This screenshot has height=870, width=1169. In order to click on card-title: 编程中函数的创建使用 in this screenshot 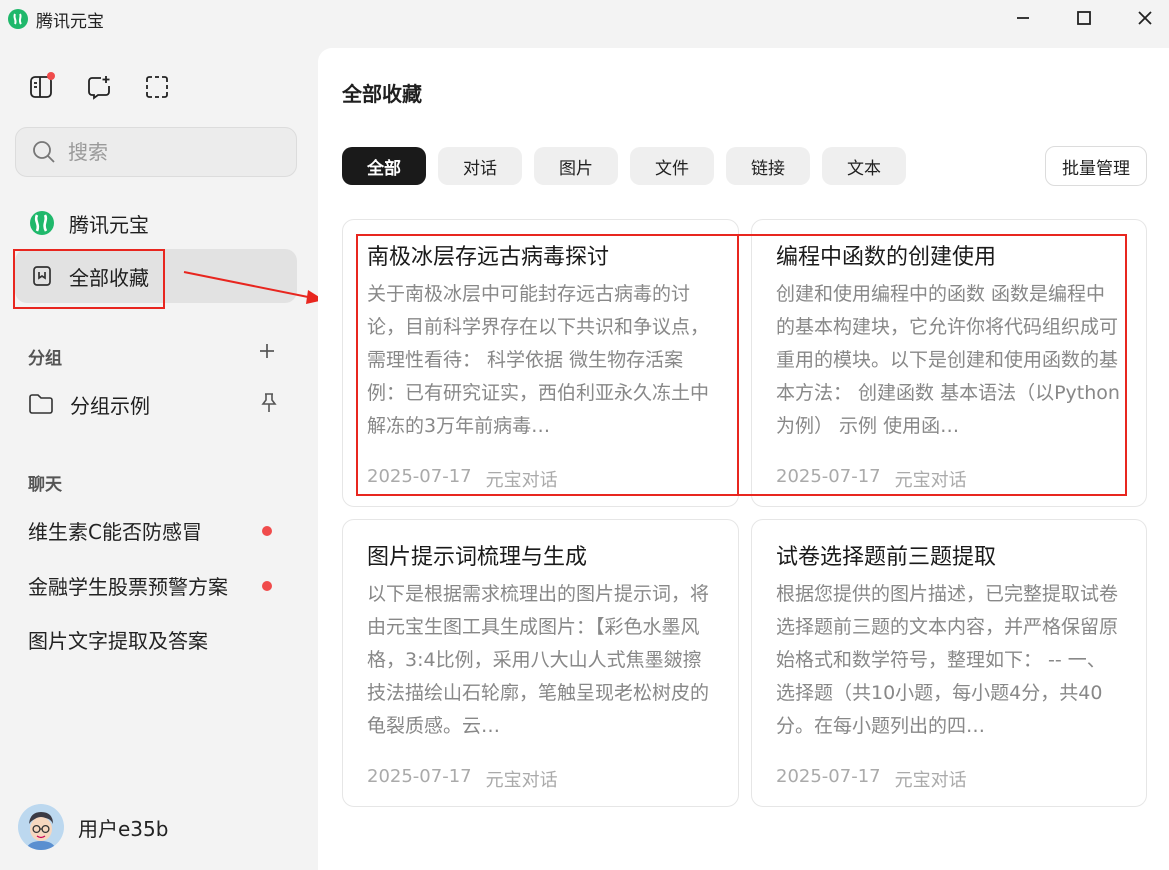, I will do `click(886, 257)`.